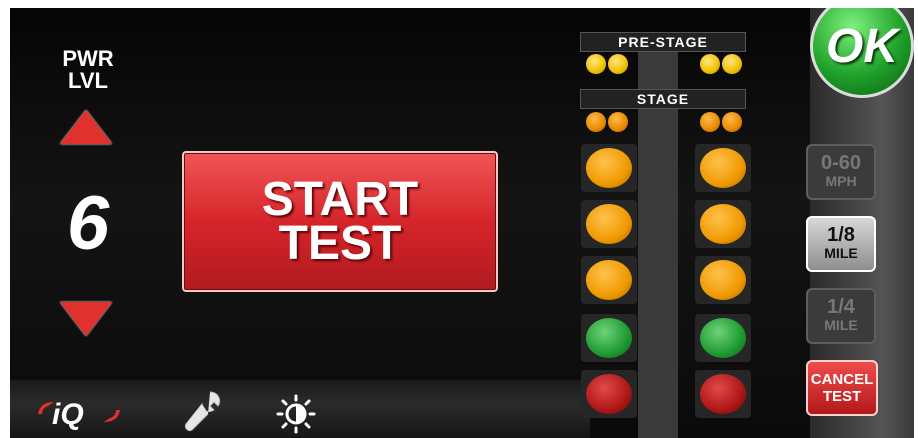 The image size is (918, 438). Describe the element at coordinates (841, 235) in the screenshot. I see `mode-eighth-mile-main: 1/8` at that location.